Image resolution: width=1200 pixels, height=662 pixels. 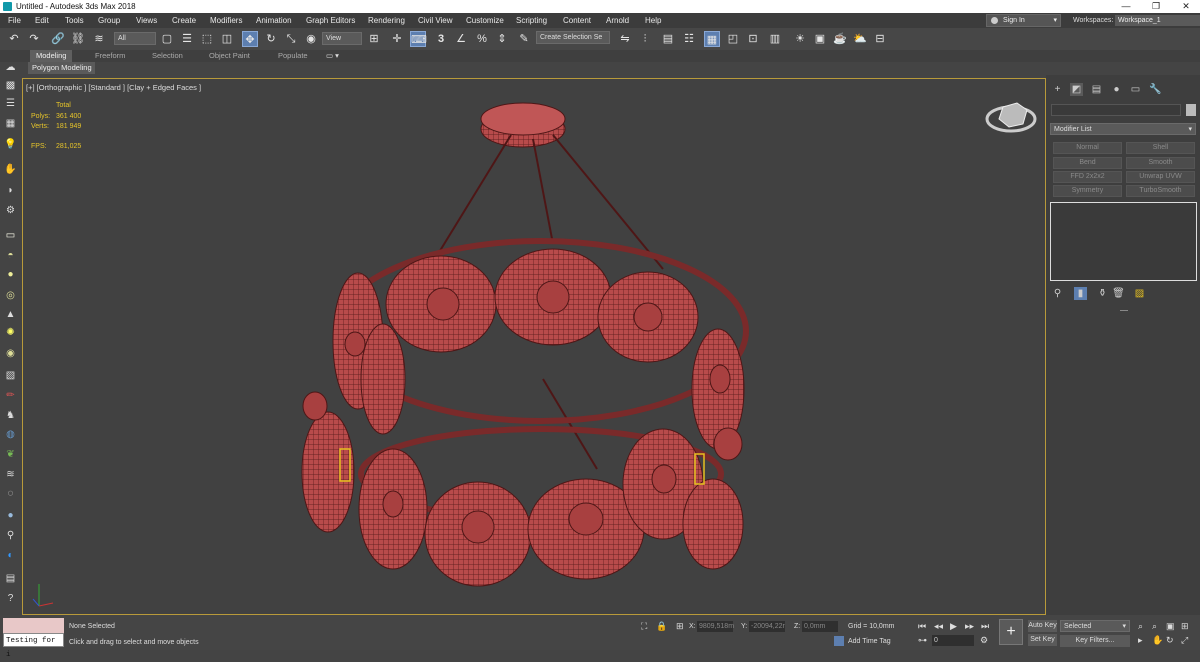 I want to click on percent-snap-icon: %, so click(x=482, y=39).